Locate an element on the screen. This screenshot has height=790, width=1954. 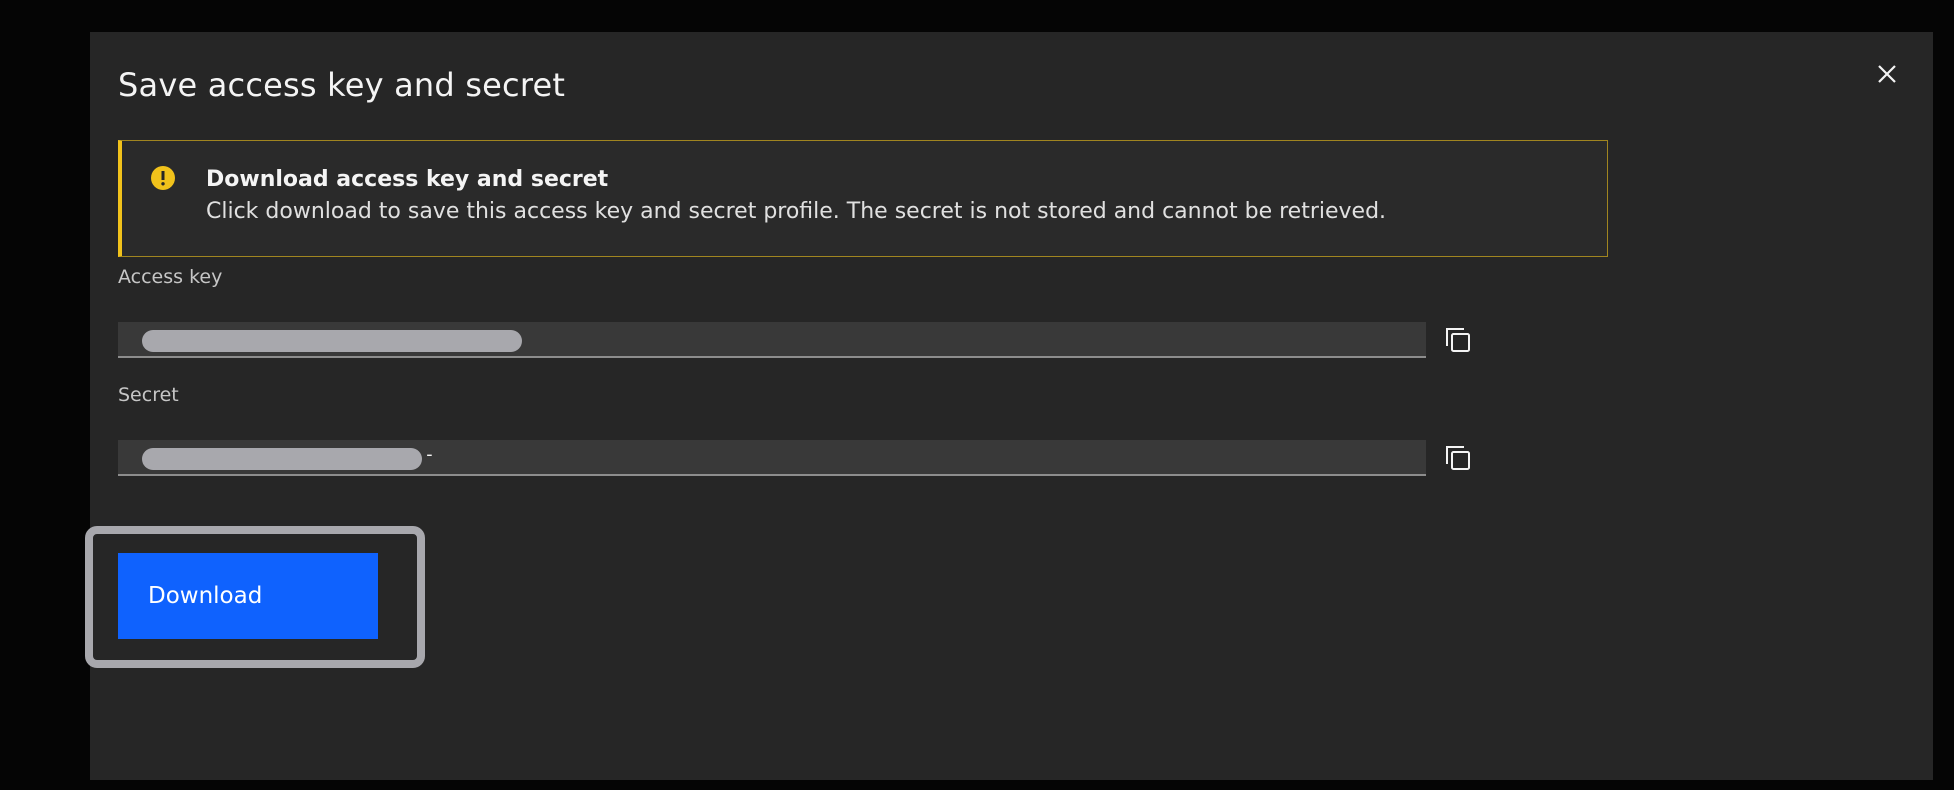
close-button is located at coordinates (1887, 74).